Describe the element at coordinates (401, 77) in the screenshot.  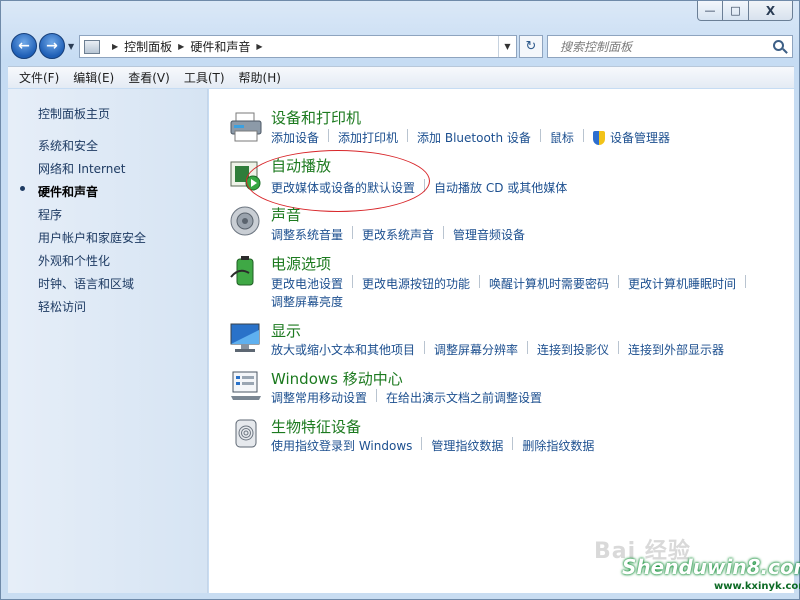
I see `menu-bar: 文件(F) 编辑(E) 查看(V) 工具(T) 帮助(H)` at that location.